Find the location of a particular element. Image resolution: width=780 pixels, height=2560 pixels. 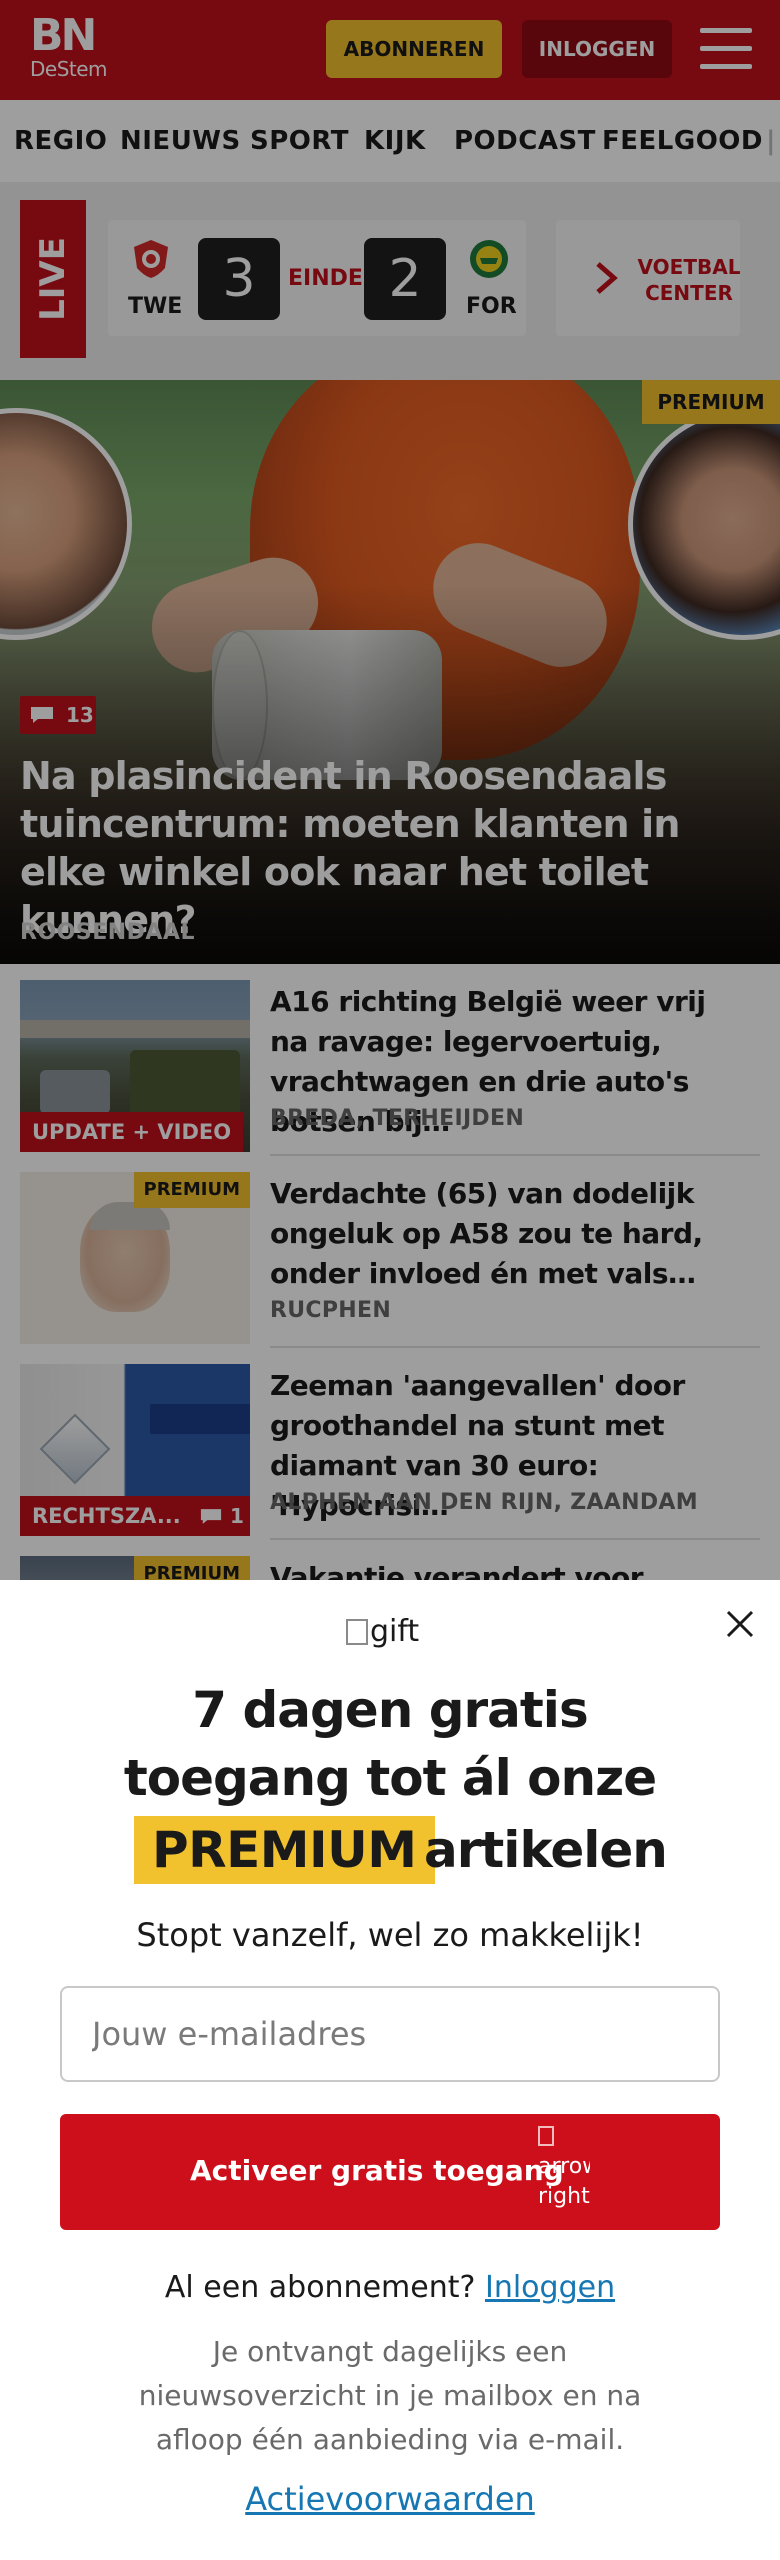

headline-line1: 7 dagen gratis is located at coordinates (390, 1710).